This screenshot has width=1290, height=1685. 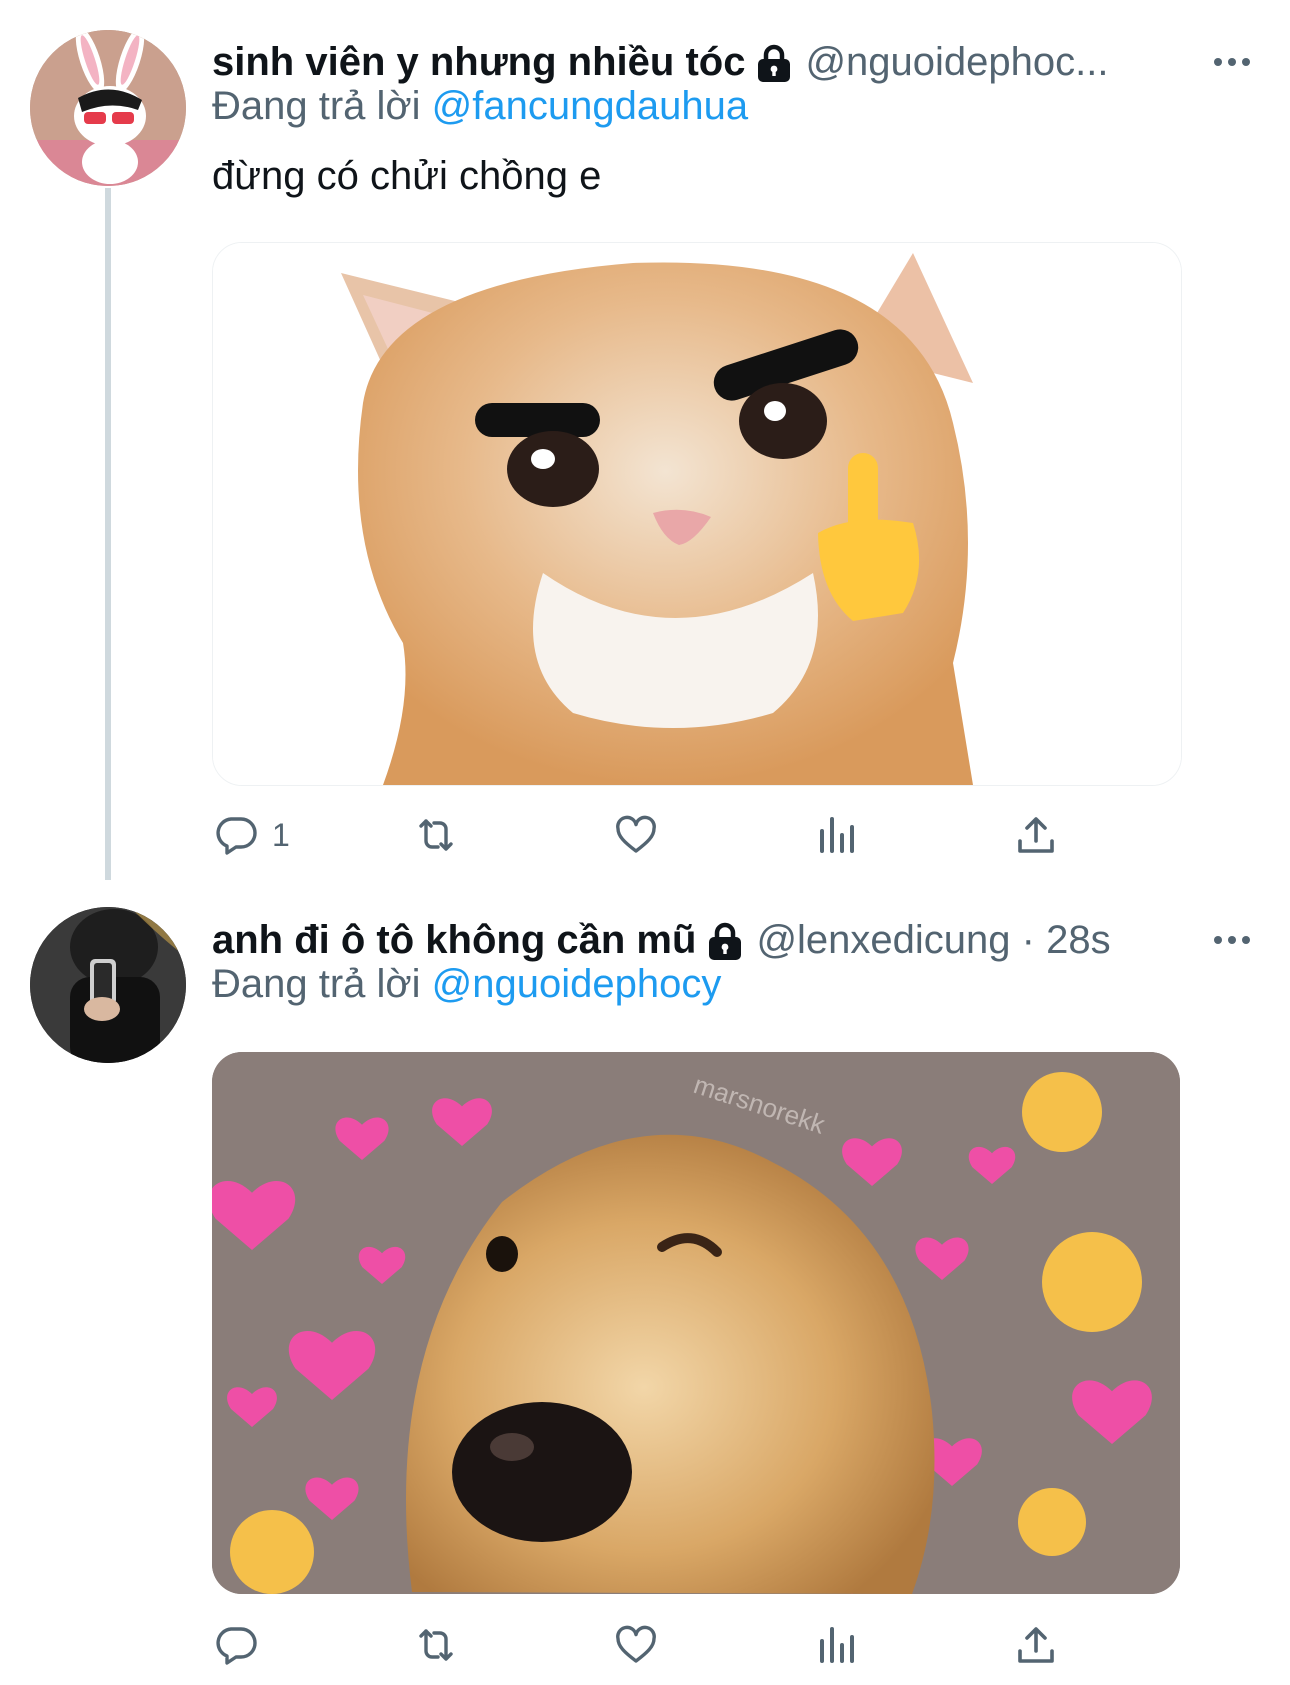 I want to click on tweet-actions: 1, so click(x=672, y=835).